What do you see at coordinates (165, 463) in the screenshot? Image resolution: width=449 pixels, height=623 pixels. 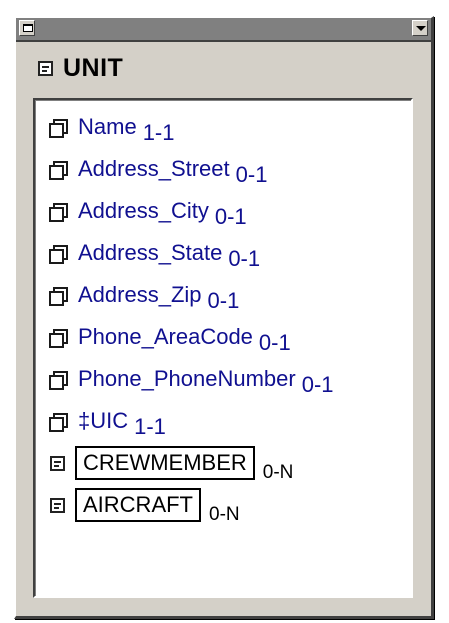 I see `relationship-name: CREWMEMBER` at bounding box center [165, 463].